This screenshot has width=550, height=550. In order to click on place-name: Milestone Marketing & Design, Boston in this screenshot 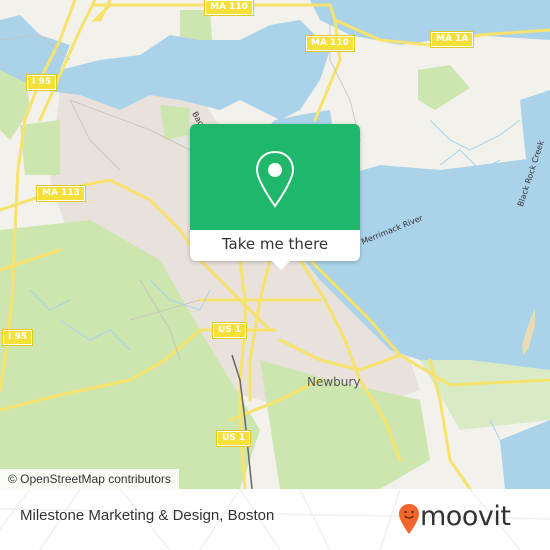, I will do `click(147, 515)`.